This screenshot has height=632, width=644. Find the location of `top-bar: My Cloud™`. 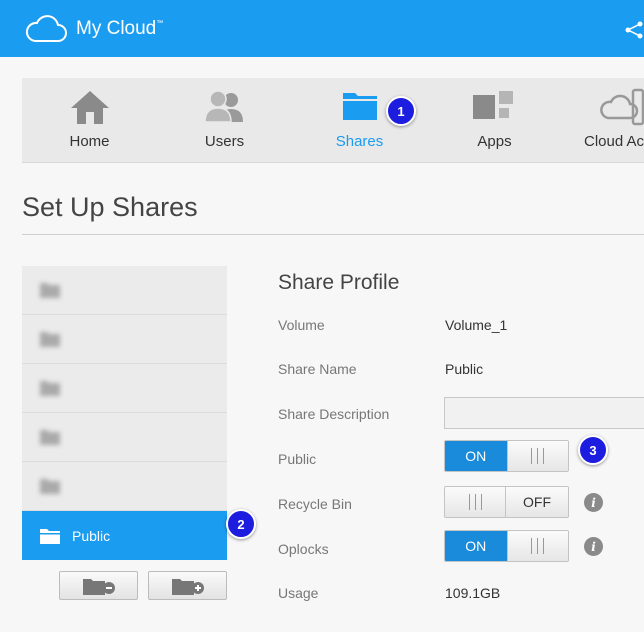

top-bar: My Cloud™ is located at coordinates (322, 28).